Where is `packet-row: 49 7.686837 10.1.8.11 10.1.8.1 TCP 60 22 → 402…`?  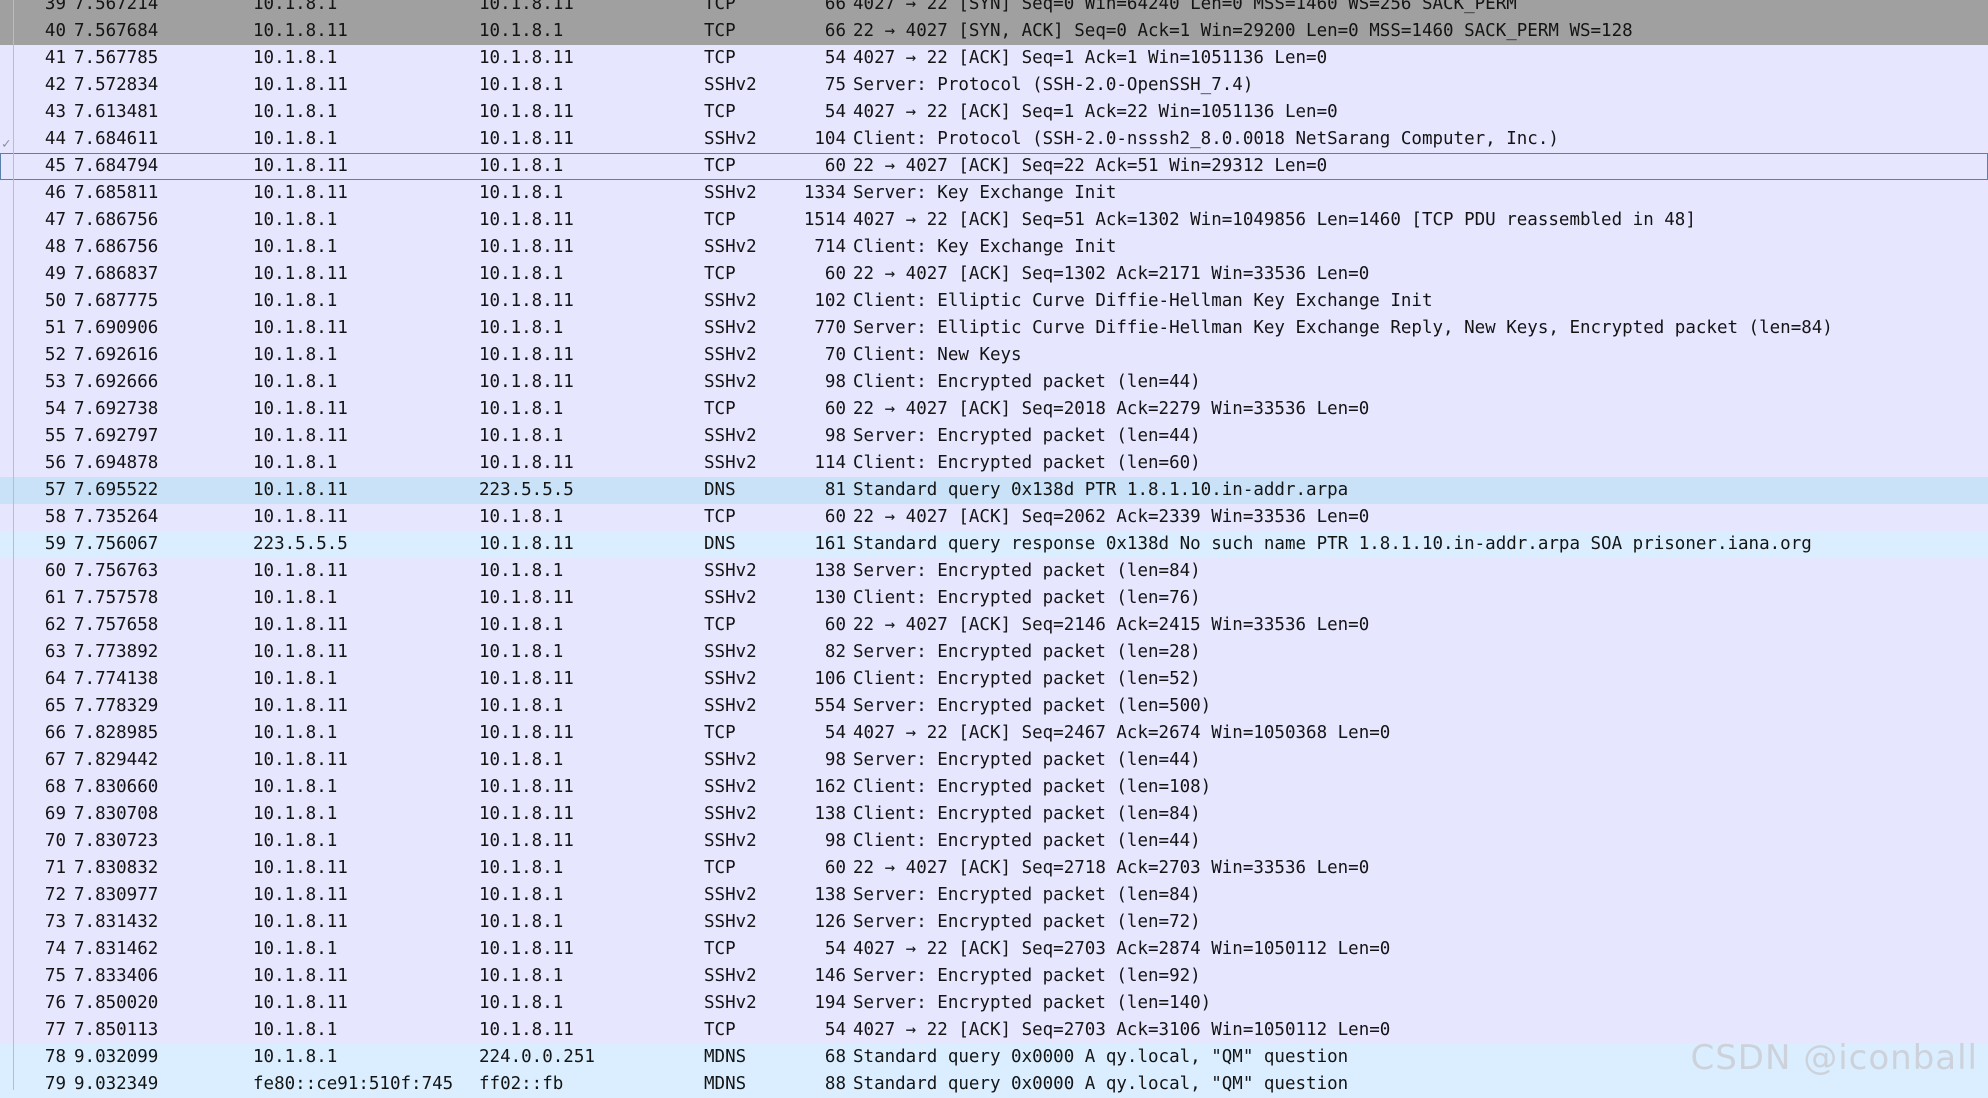 packet-row: 49 7.686837 10.1.8.11 10.1.8.1 TCP 60 22 → 402… is located at coordinates (994, 274).